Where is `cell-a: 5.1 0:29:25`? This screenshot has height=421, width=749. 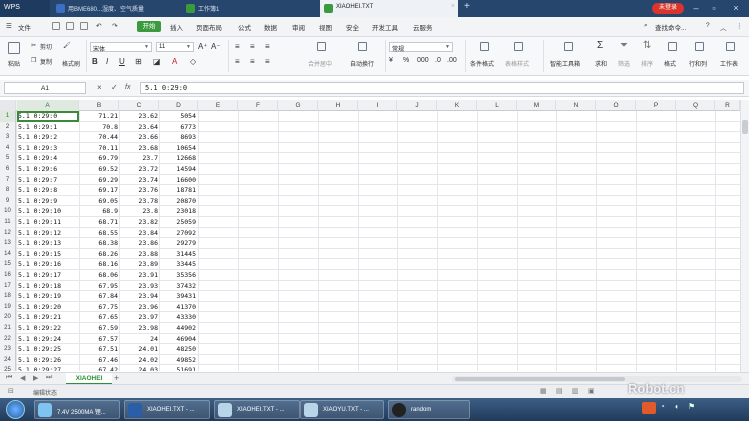 cell-a: 5.1 0:29:25 is located at coordinates (48, 349).